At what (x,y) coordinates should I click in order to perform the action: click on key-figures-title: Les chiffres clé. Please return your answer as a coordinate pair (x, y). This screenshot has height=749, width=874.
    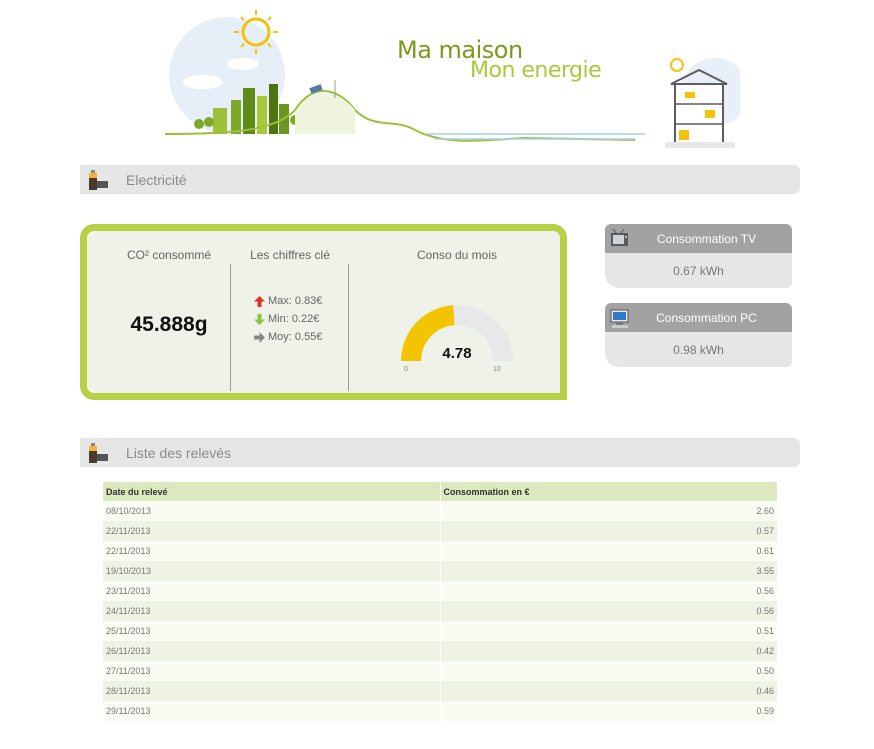
    Looking at the image, I should click on (290, 255).